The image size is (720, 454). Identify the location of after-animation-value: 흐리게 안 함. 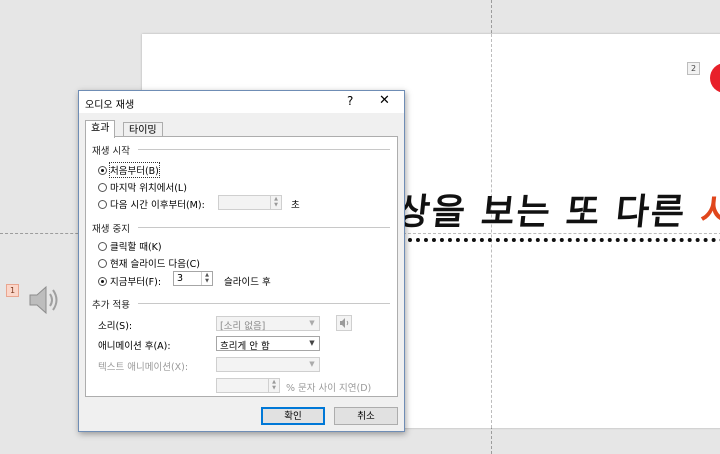
(245, 346).